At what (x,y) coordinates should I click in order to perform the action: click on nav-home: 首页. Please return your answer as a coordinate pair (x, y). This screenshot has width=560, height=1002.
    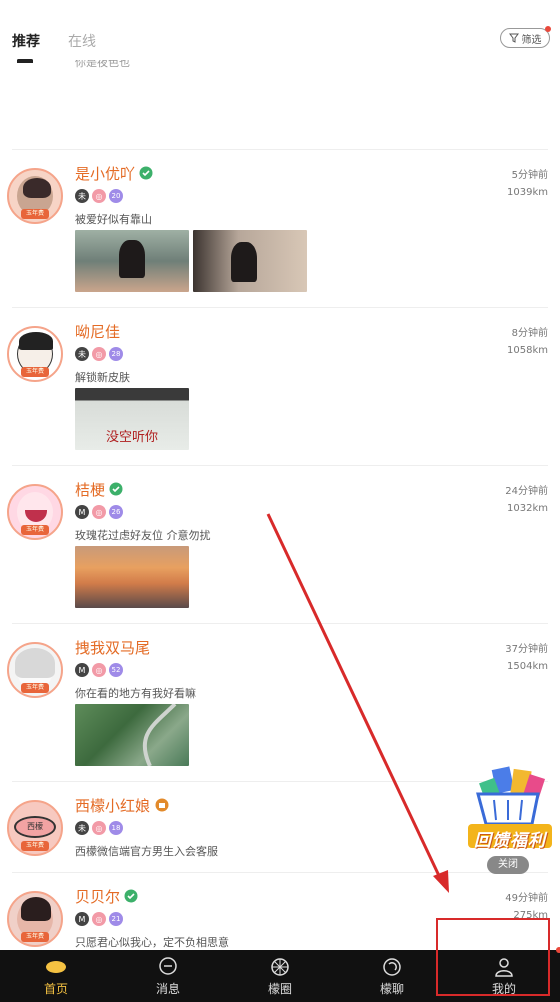
    Looking at the image, I should click on (56, 976).